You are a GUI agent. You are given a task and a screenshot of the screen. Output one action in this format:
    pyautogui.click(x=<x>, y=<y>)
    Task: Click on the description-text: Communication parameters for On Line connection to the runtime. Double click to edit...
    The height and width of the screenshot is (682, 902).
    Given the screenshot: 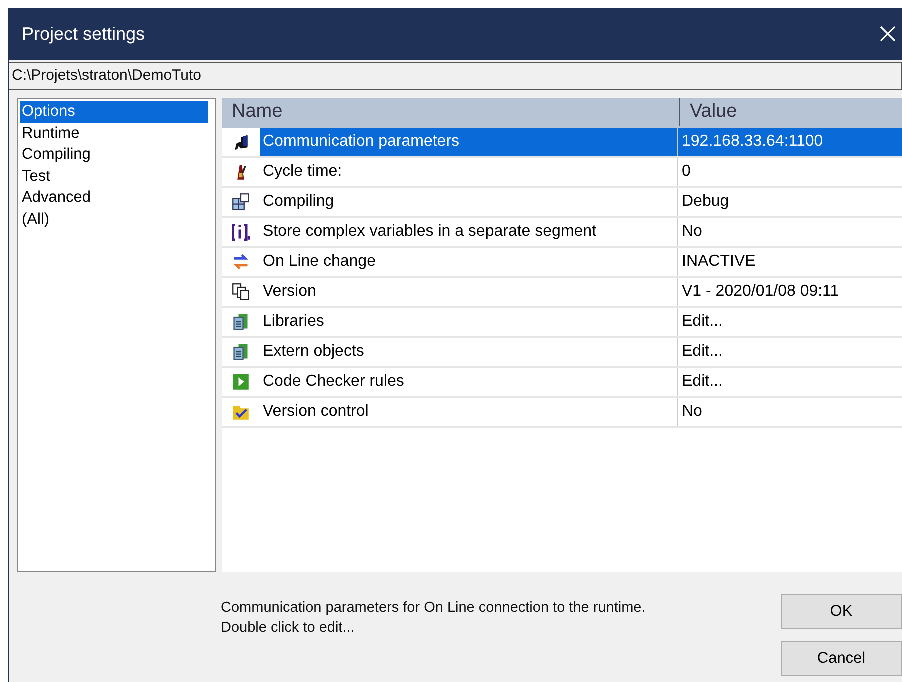 What is the action you would take?
    pyautogui.click(x=433, y=618)
    